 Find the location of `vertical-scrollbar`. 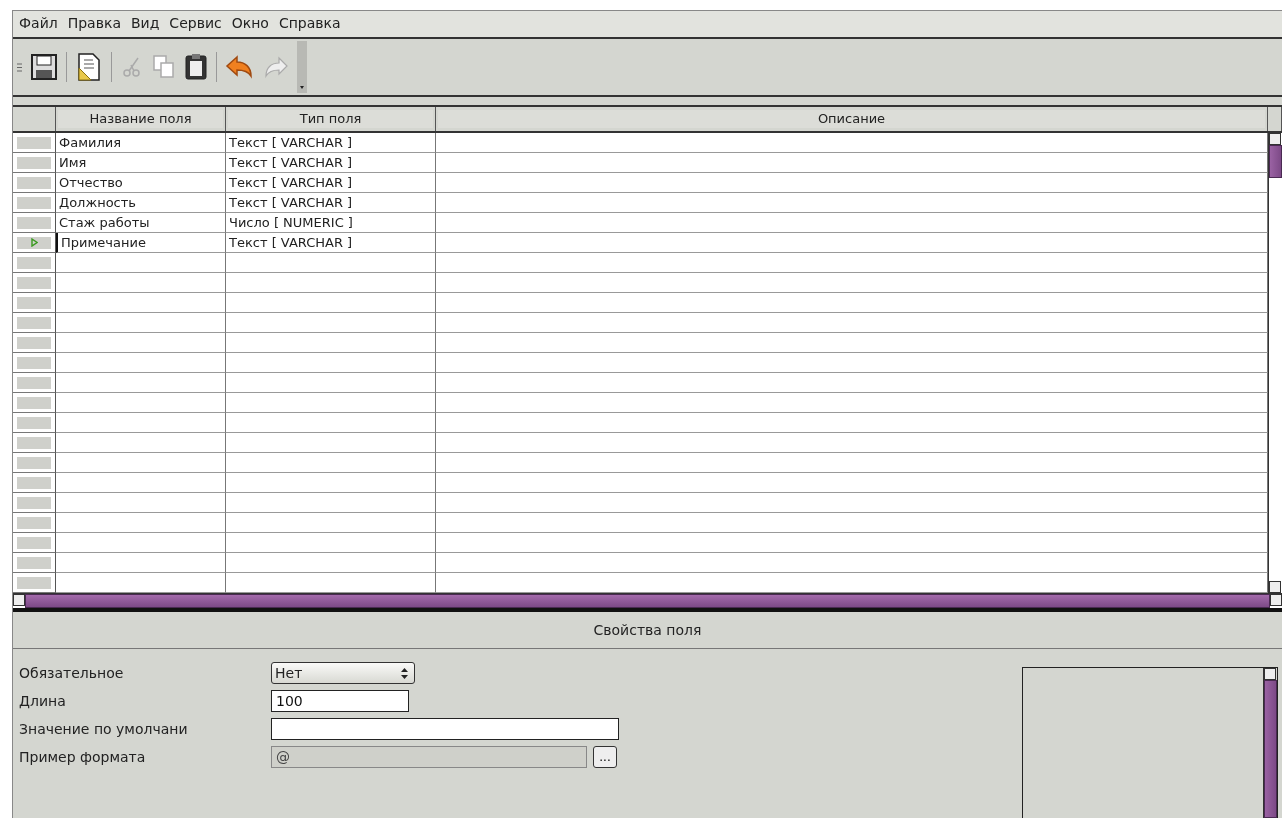

vertical-scrollbar is located at coordinates (1275, 363).